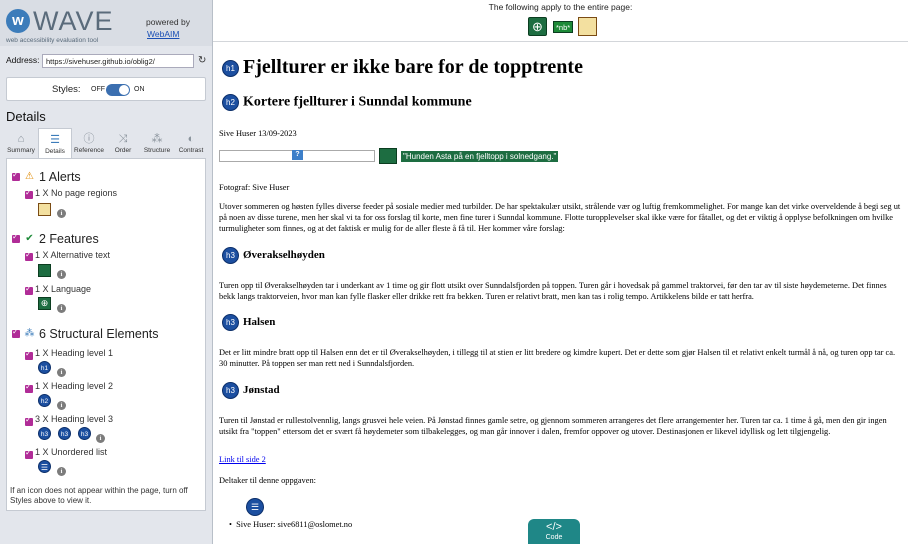  What do you see at coordinates (191, 143) in the screenshot?
I see `tab-contrast: ◐ Contrast` at bounding box center [191, 143].